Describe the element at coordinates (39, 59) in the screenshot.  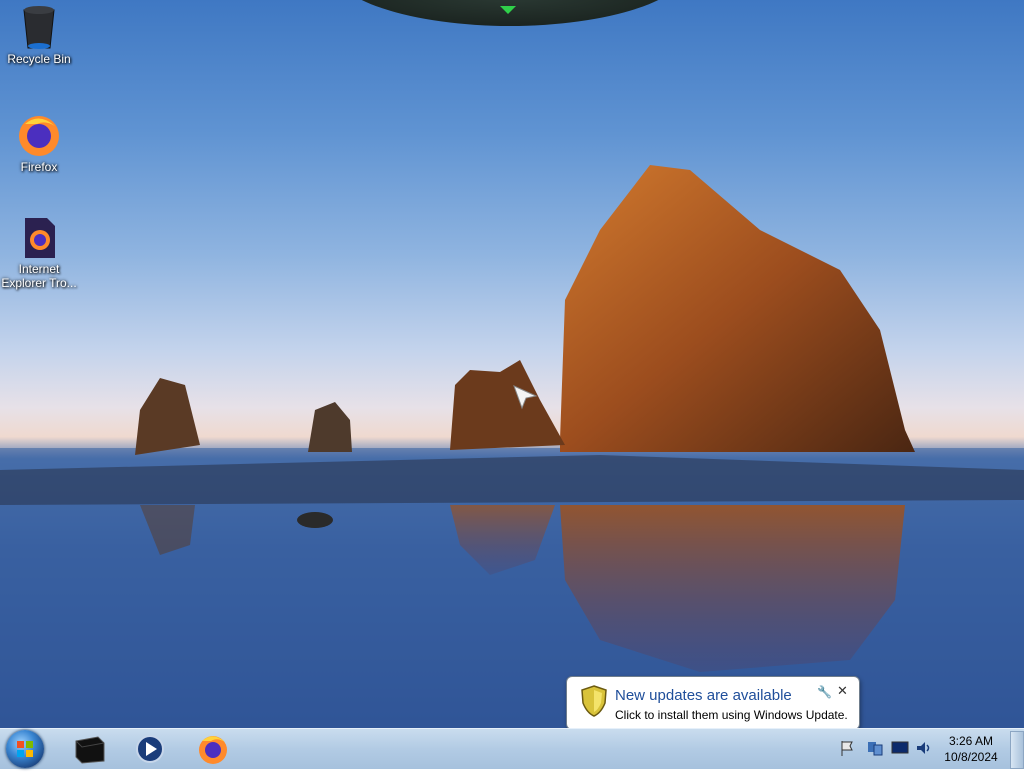
I see `desktop-icon-label: Recycle Bin` at that location.